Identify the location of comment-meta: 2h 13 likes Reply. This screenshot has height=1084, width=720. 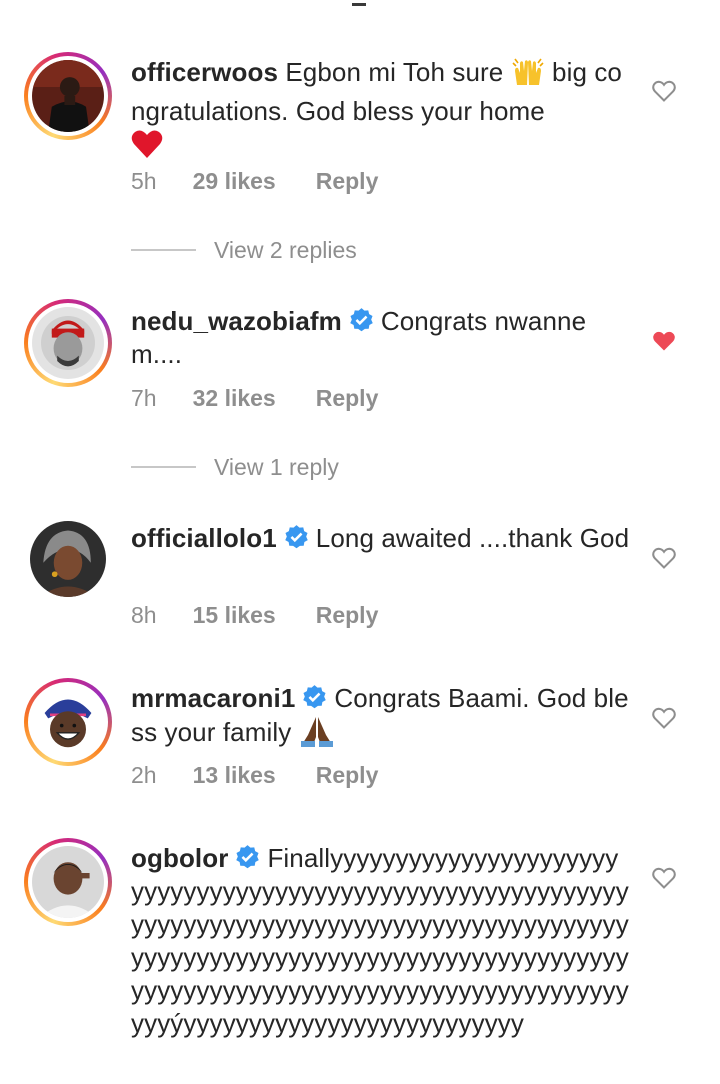
(254, 775).